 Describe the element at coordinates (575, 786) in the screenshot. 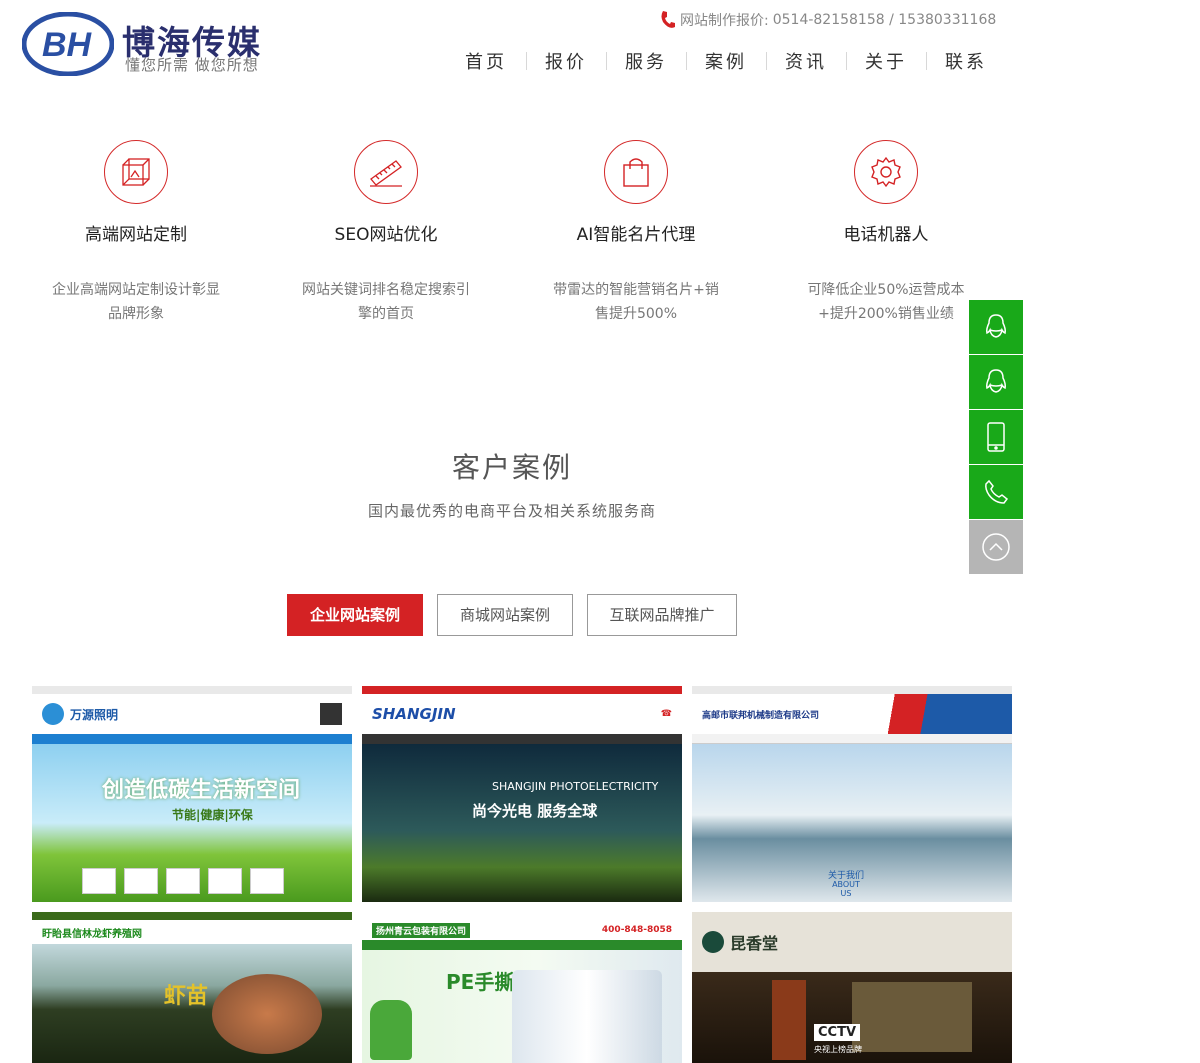

I see `case-tagline: SHANGJIN PHOTOELECTRICITY` at that location.